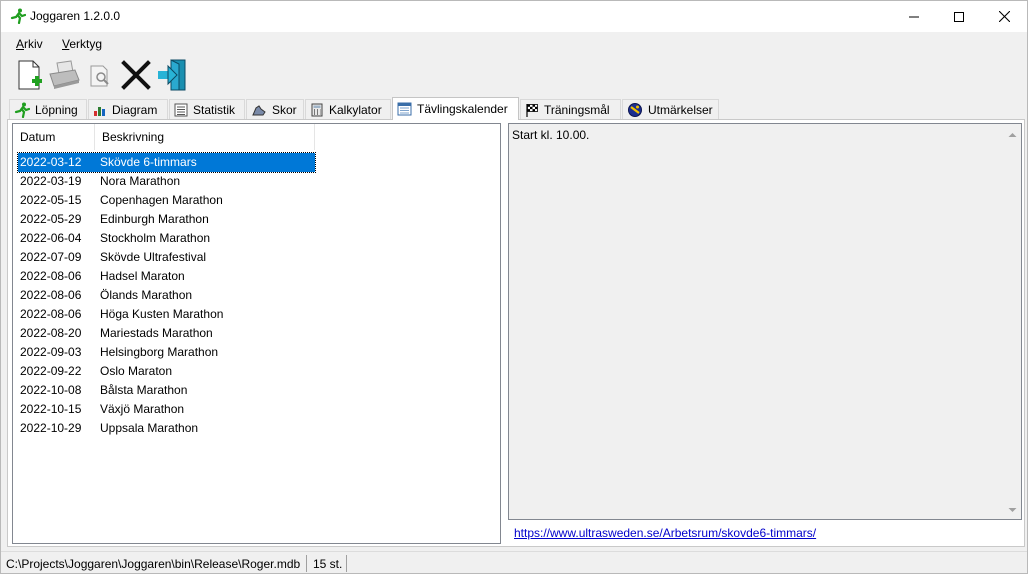  Describe the element at coordinates (284, 109) in the screenshot. I see `tab-label: Skor` at that location.